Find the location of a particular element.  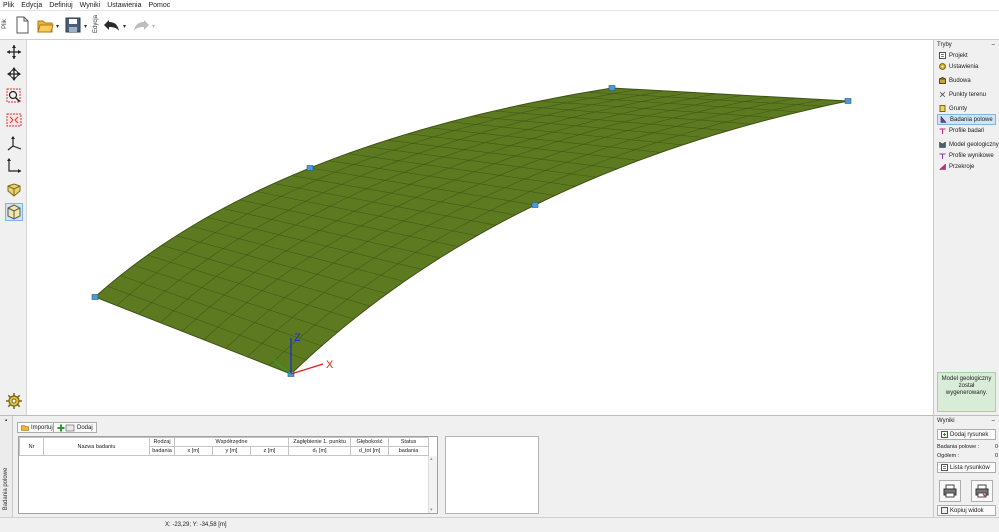

col-status-top: Status is located at coordinates (409, 442).